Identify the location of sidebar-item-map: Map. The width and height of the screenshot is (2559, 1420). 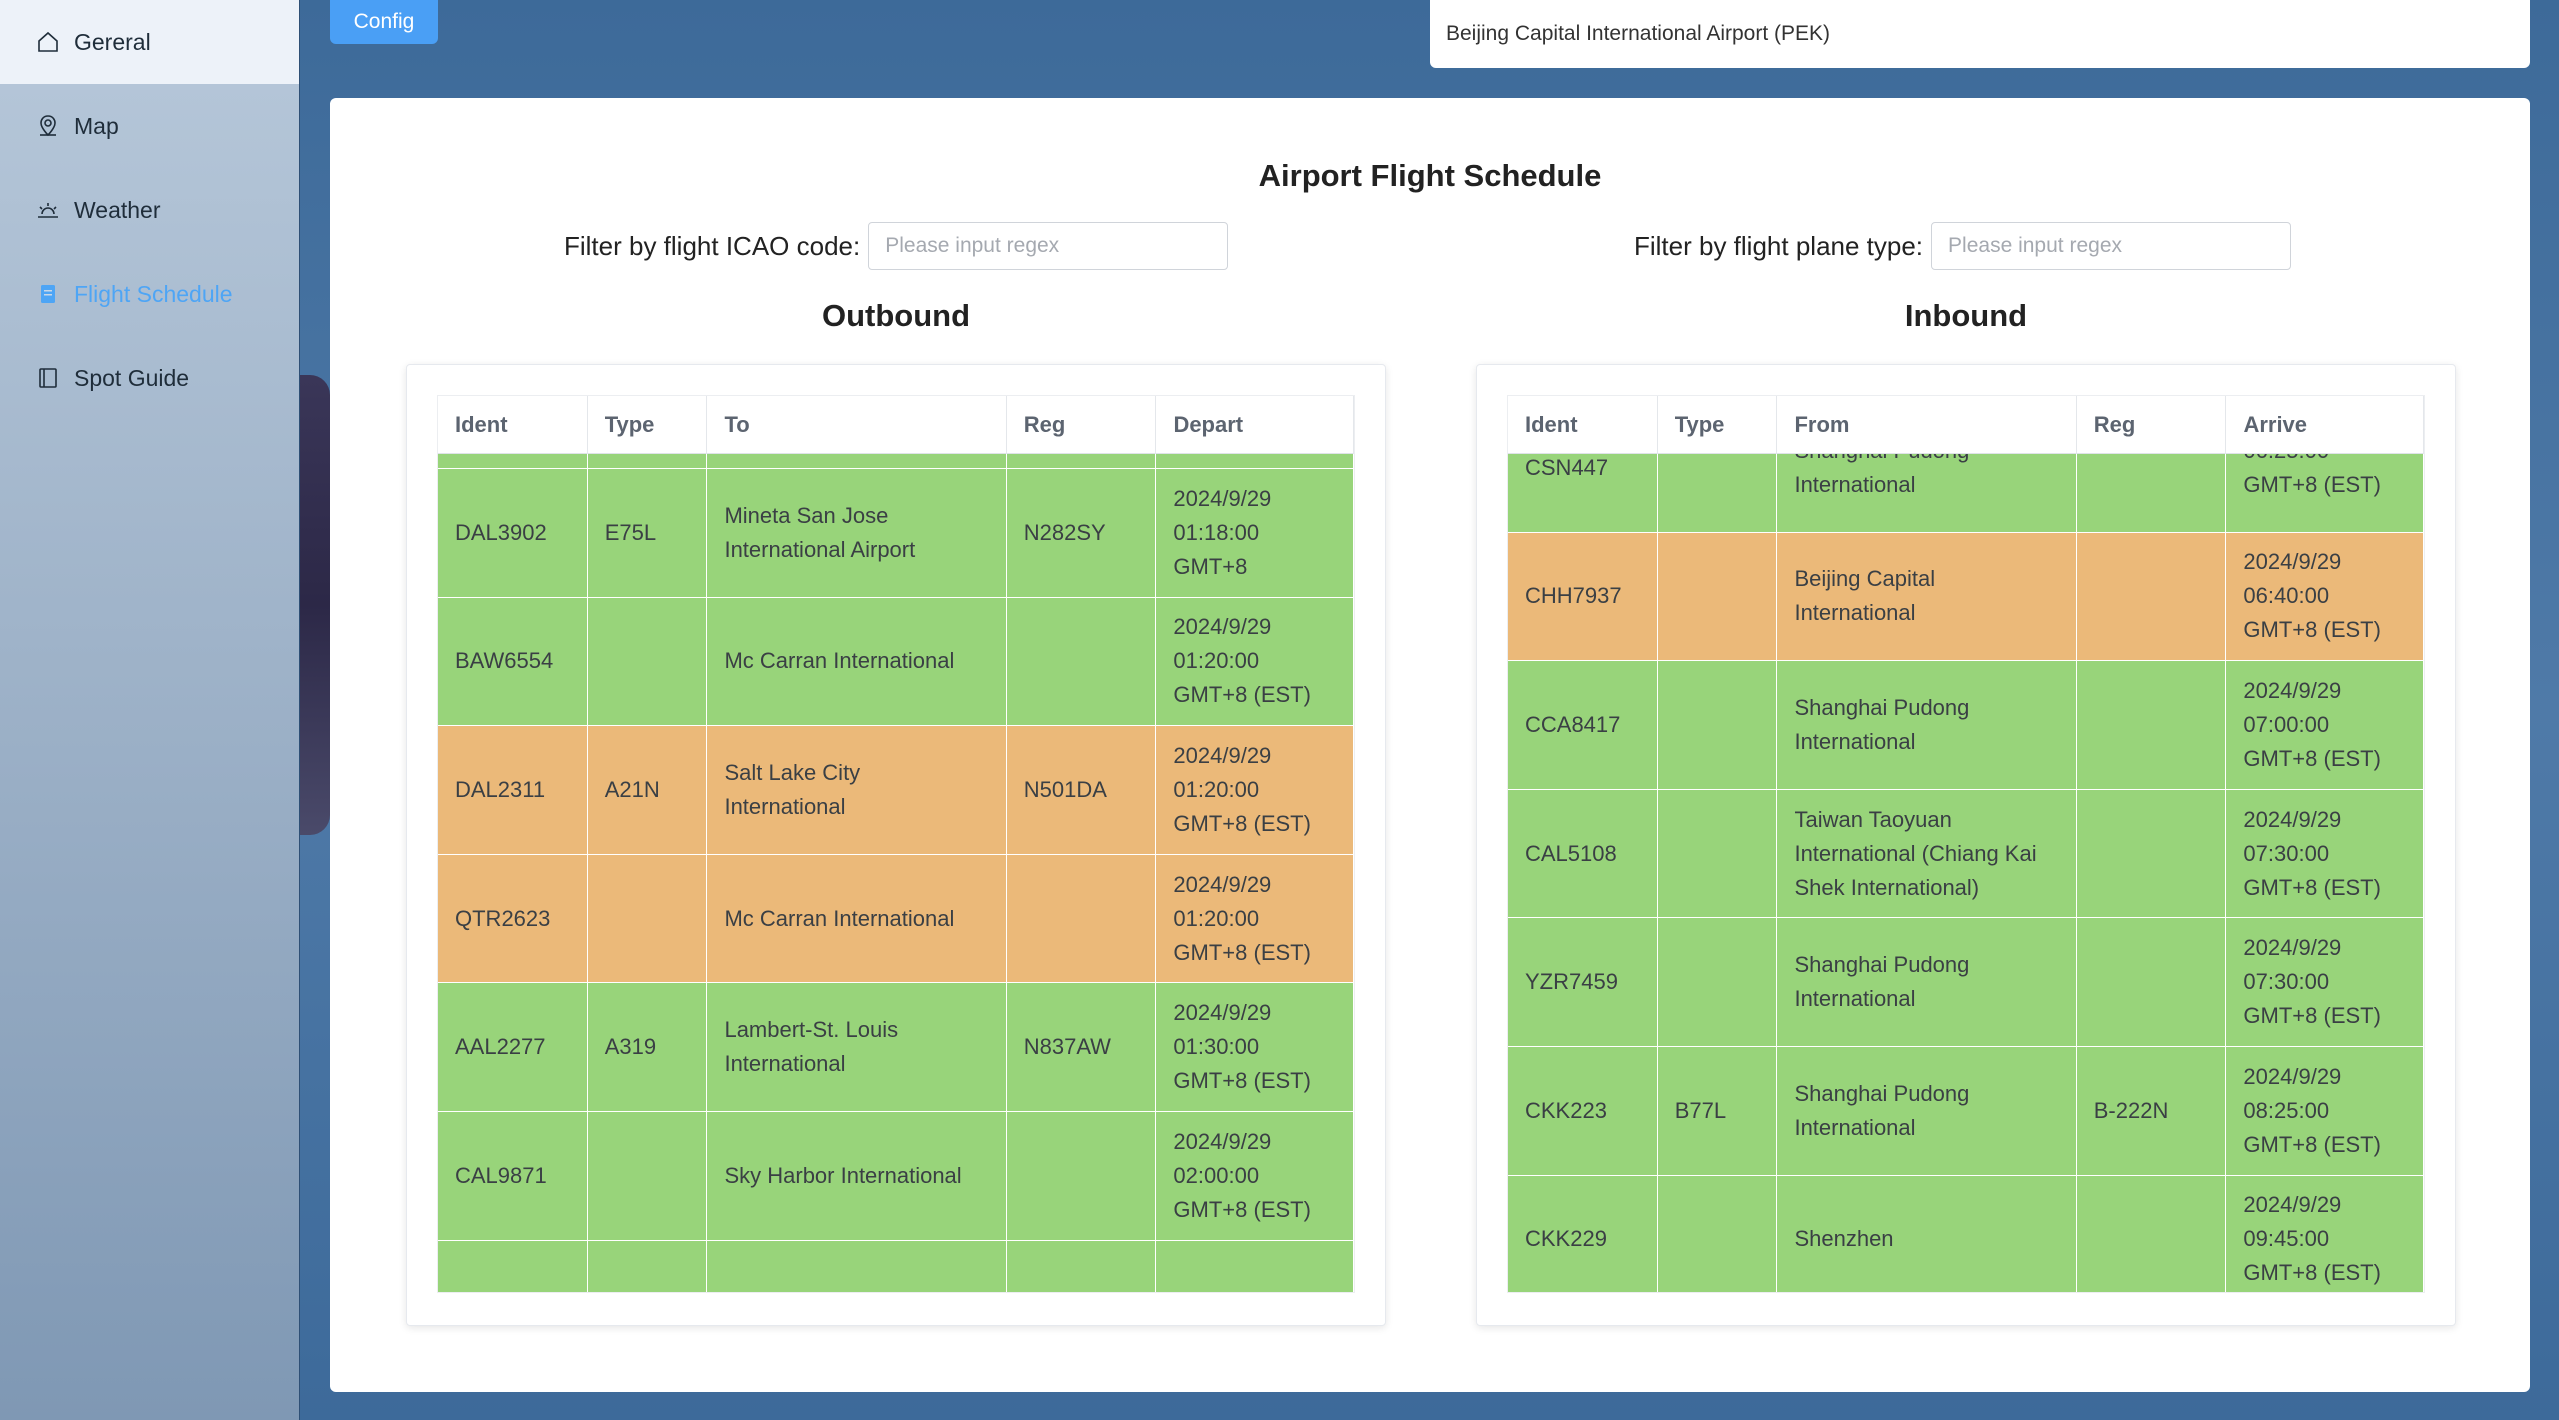
(149, 126).